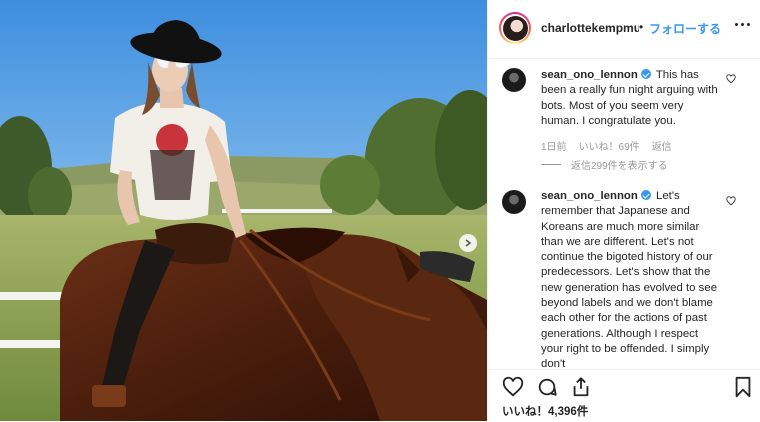  Describe the element at coordinates (742, 24) in the screenshot. I see `more-options-icon` at that location.